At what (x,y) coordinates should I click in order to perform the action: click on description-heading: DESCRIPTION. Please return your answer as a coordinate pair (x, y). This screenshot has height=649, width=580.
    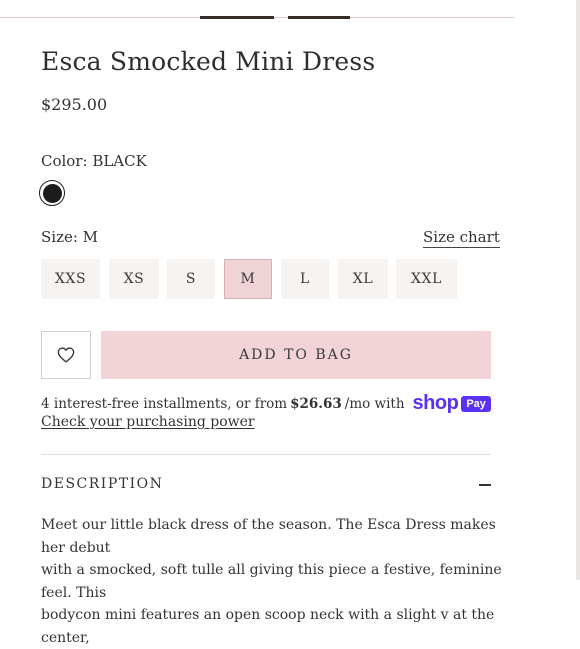
    Looking at the image, I should click on (102, 484).